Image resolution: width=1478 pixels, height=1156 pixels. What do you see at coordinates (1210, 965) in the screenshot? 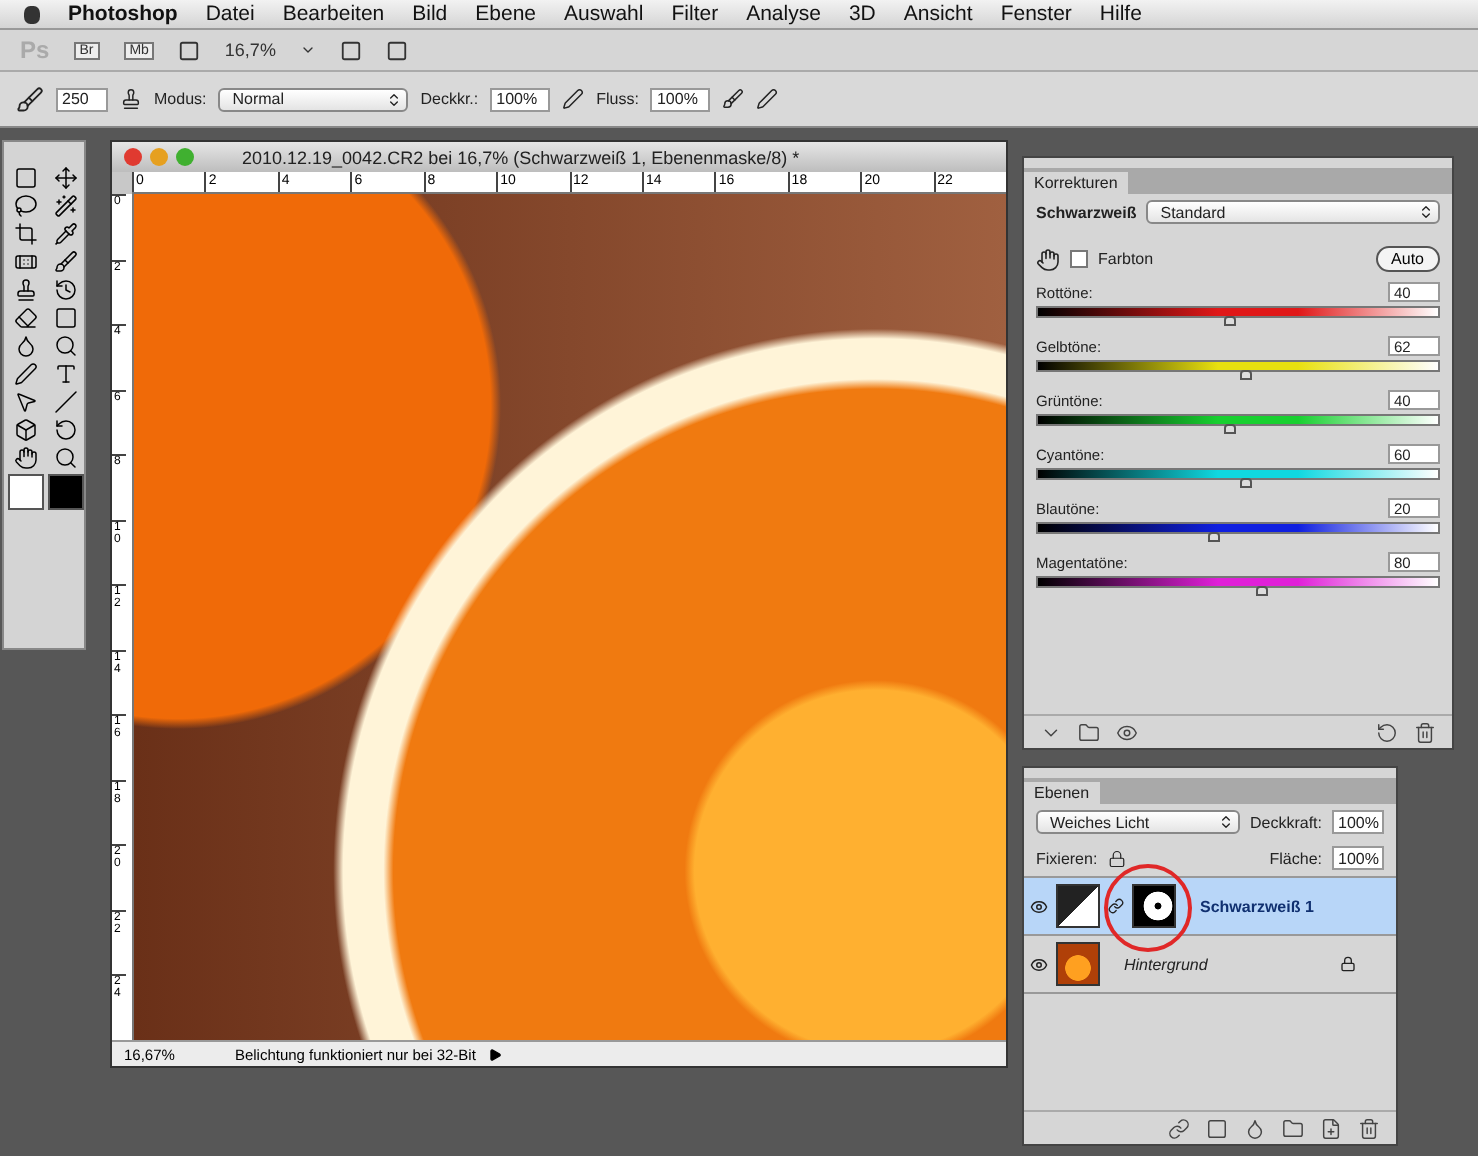
I see `layer-row: Hintergrund` at bounding box center [1210, 965].